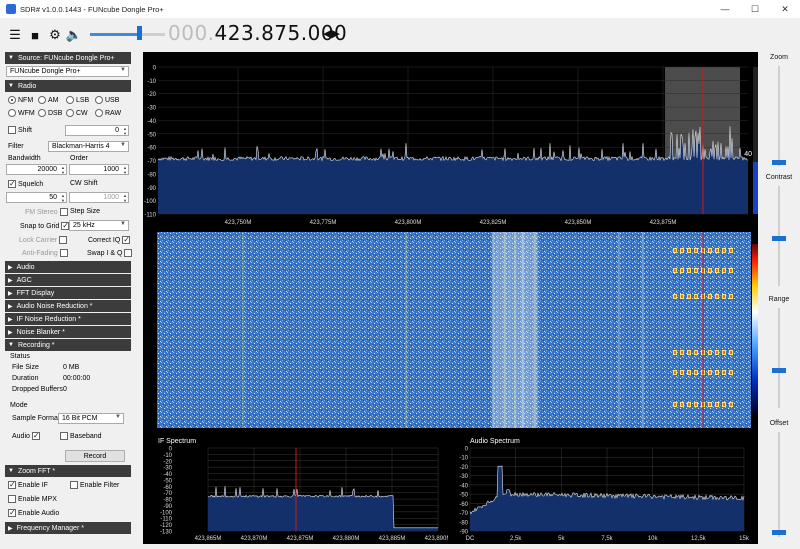 The image size is (800, 549). I want to click on enable-mpx-checkbox: Enable MPX, so click(32, 499).